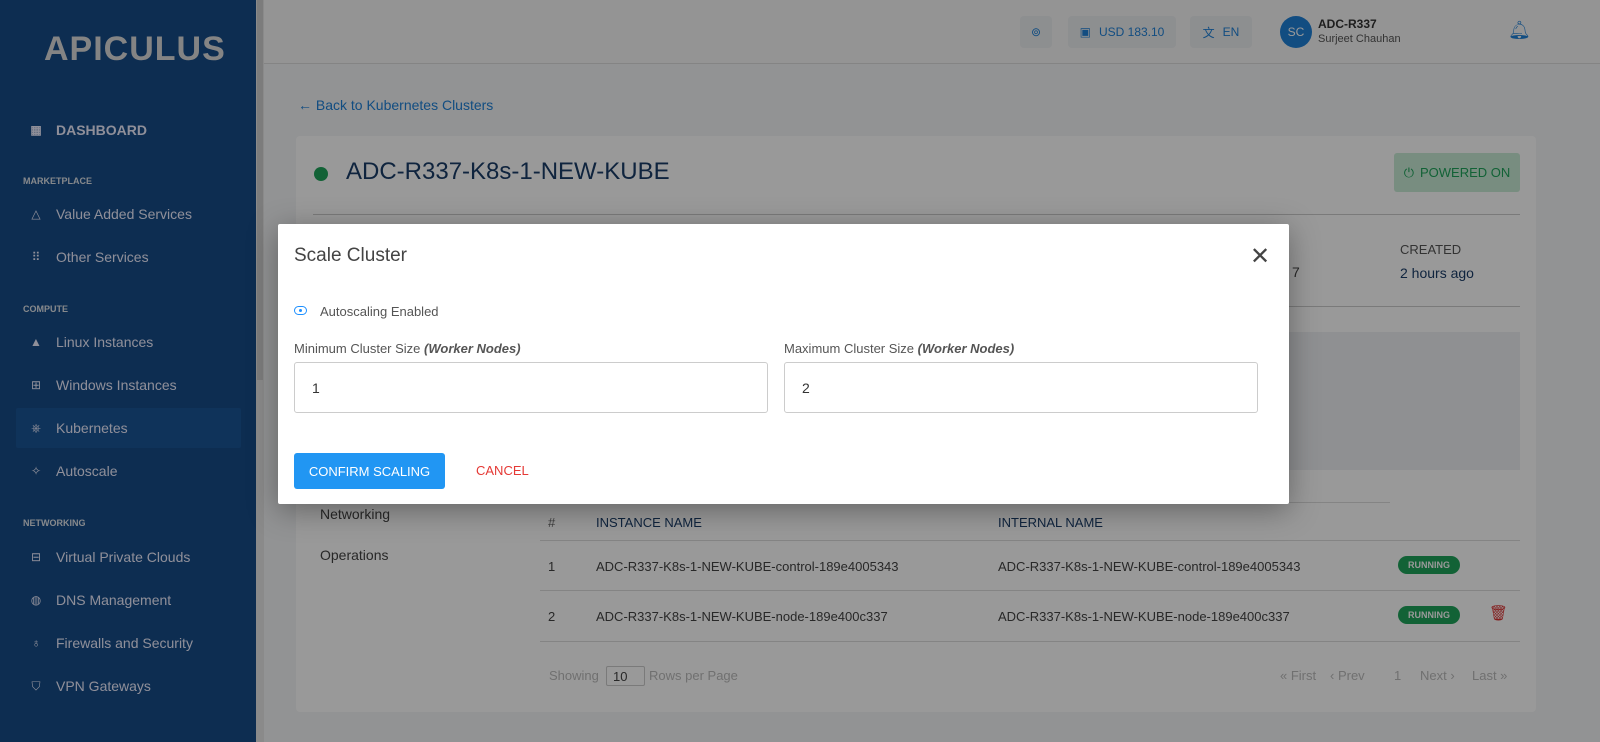 This screenshot has width=1600, height=742. Describe the element at coordinates (502, 470) in the screenshot. I see `cancel-button: CANCEL` at that location.